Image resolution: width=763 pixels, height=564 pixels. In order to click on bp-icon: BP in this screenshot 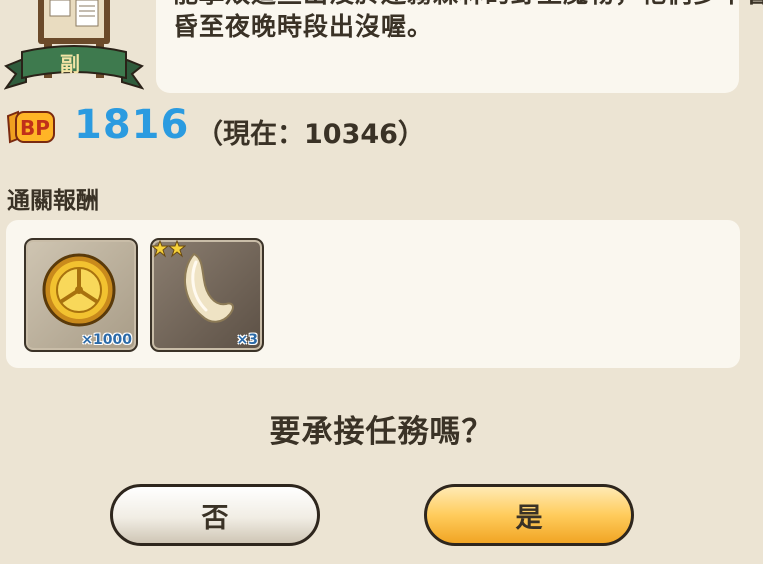, I will do `click(30, 127)`.